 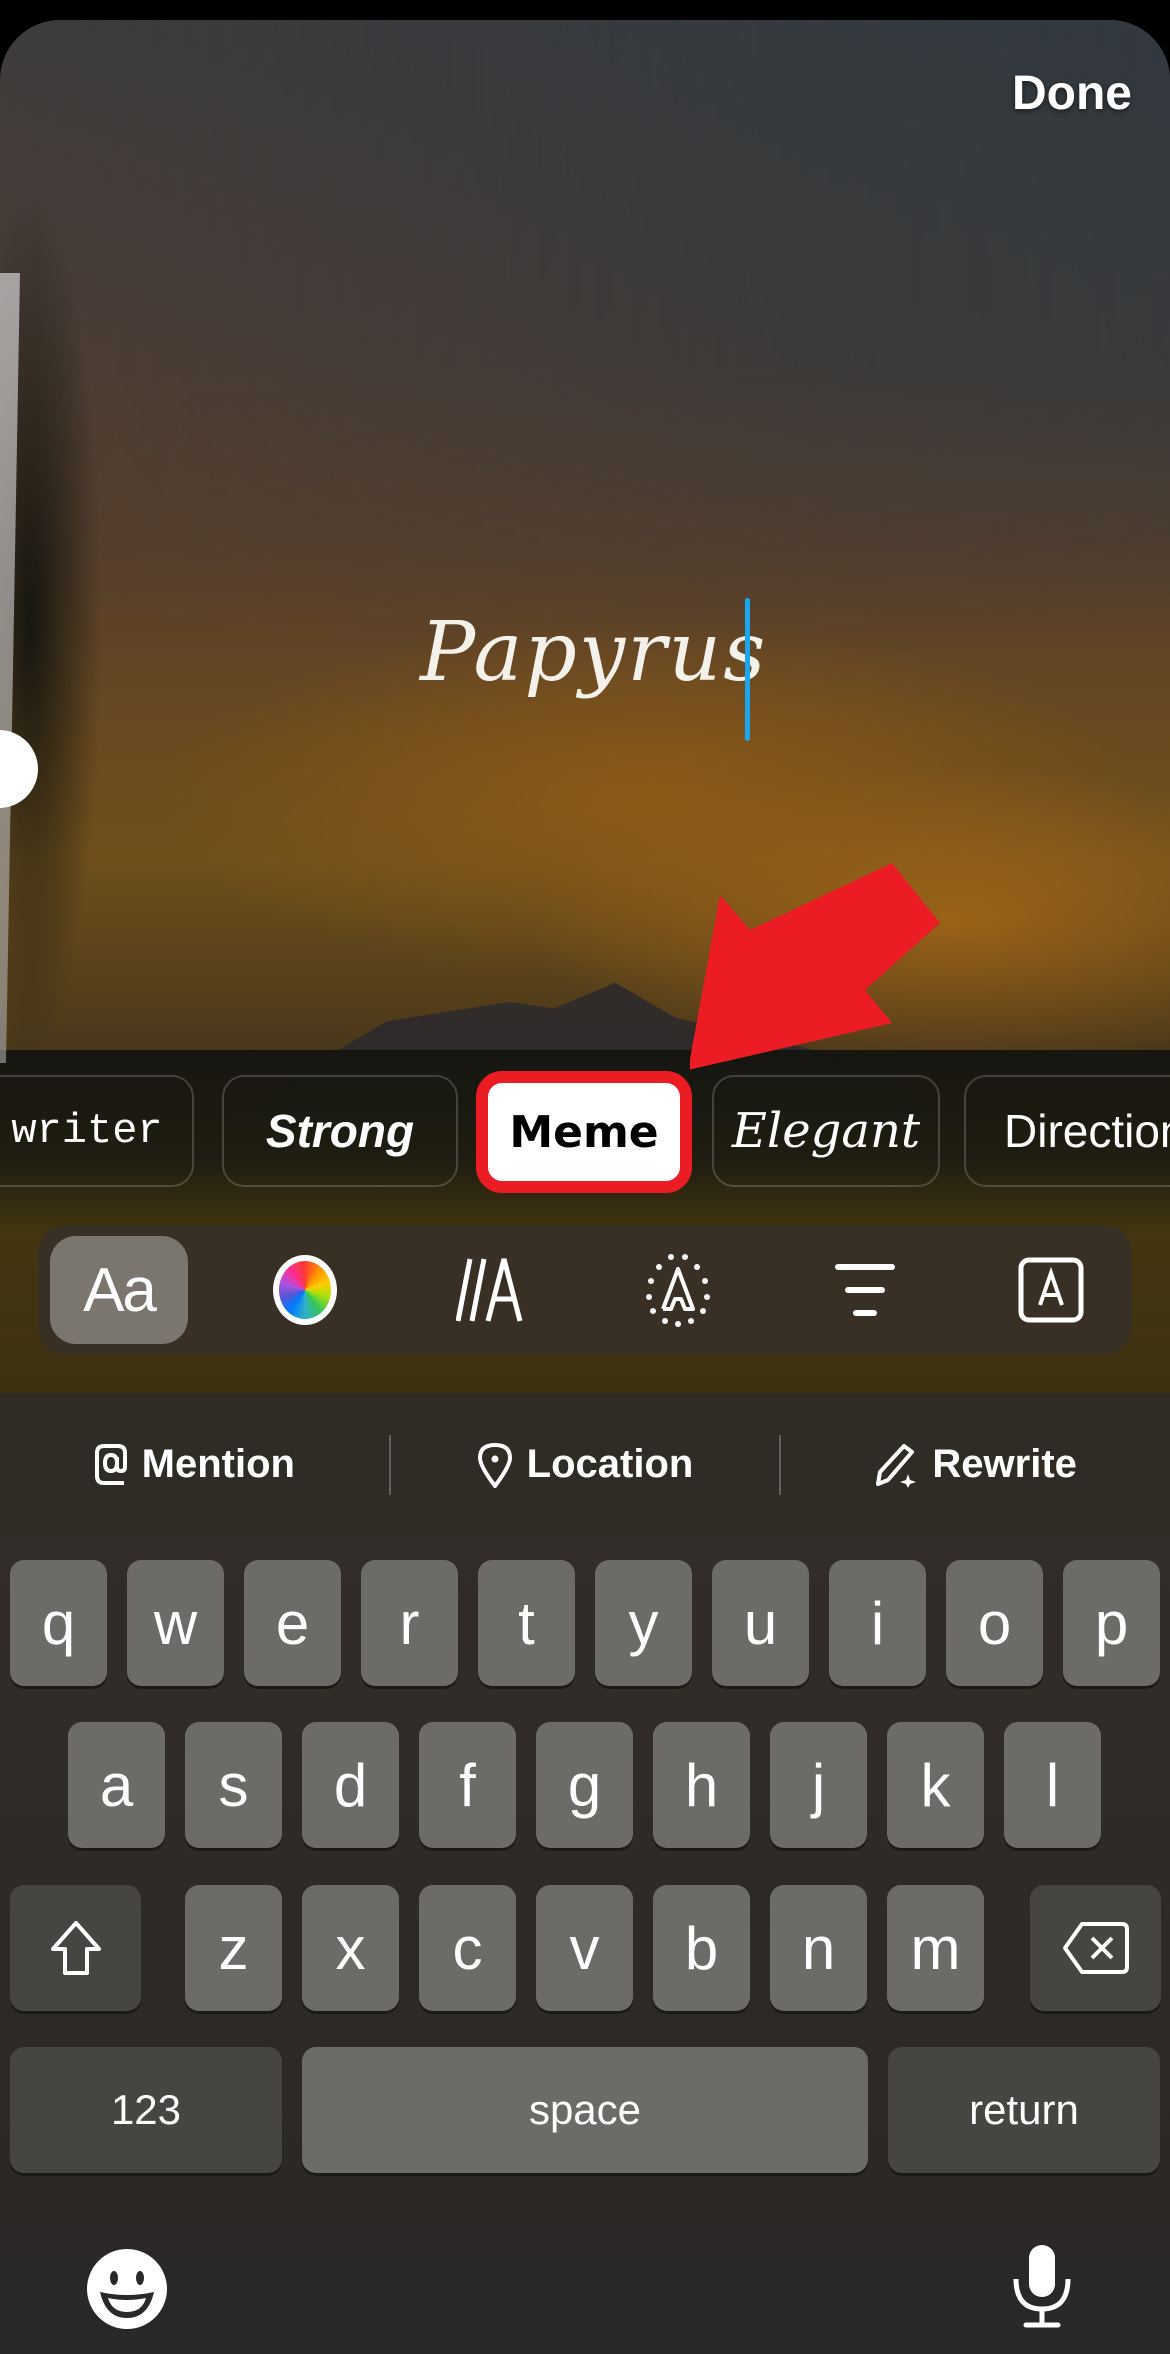 What do you see at coordinates (110, 1464) in the screenshot?
I see `at-sign-icon` at bounding box center [110, 1464].